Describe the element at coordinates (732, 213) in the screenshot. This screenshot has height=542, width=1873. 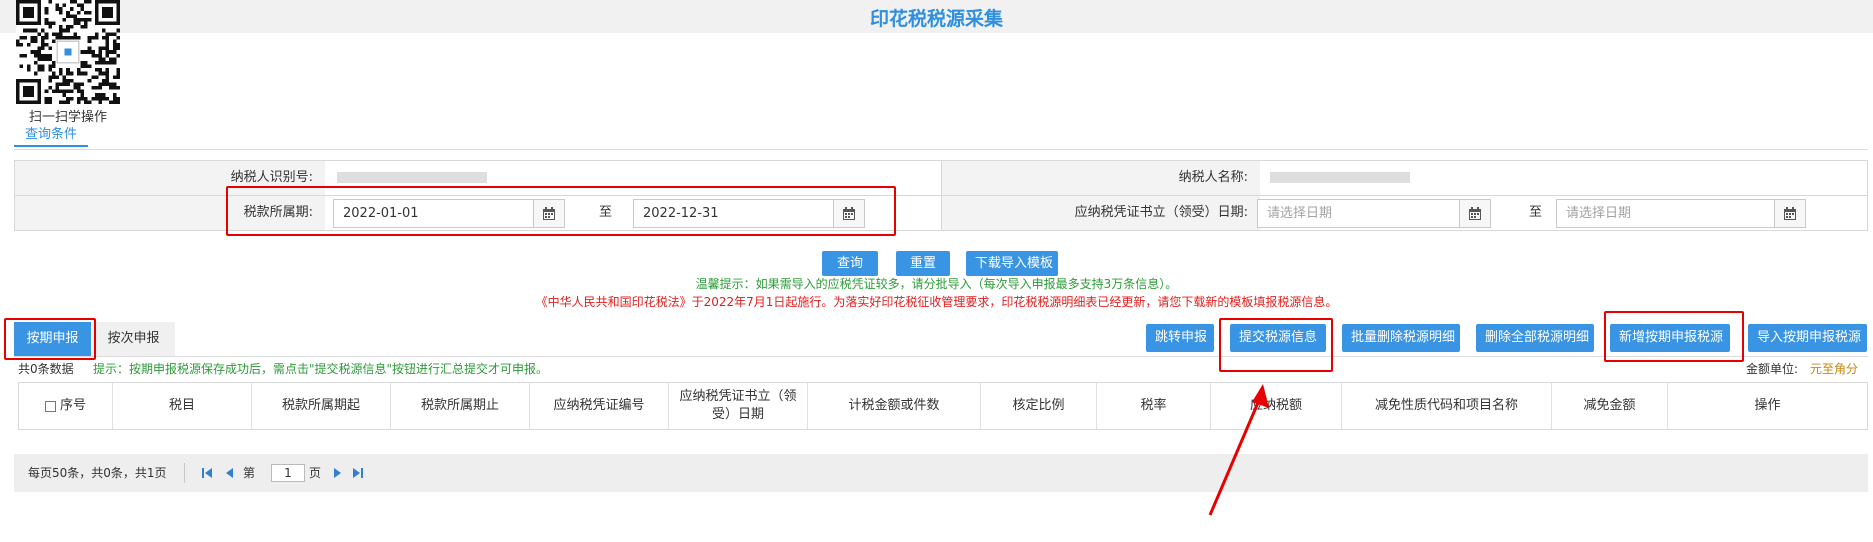
I see `period-end-field` at that location.